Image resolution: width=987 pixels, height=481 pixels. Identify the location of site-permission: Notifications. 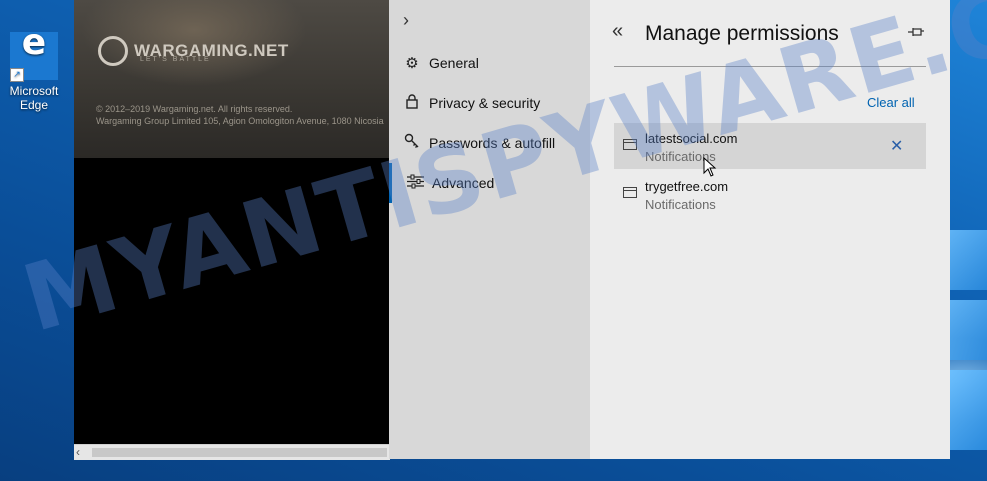
(680, 204).